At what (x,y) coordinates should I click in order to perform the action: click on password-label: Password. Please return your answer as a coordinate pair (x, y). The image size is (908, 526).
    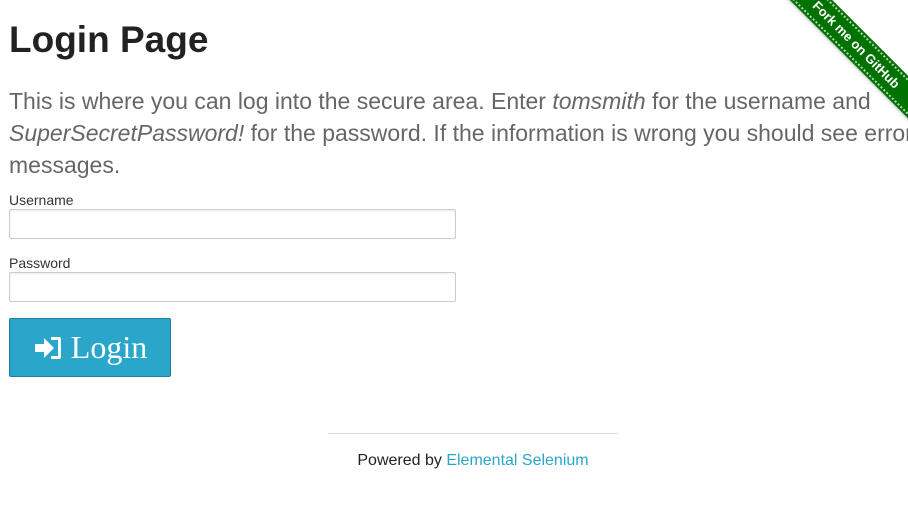
    Looking at the image, I should click on (40, 263).